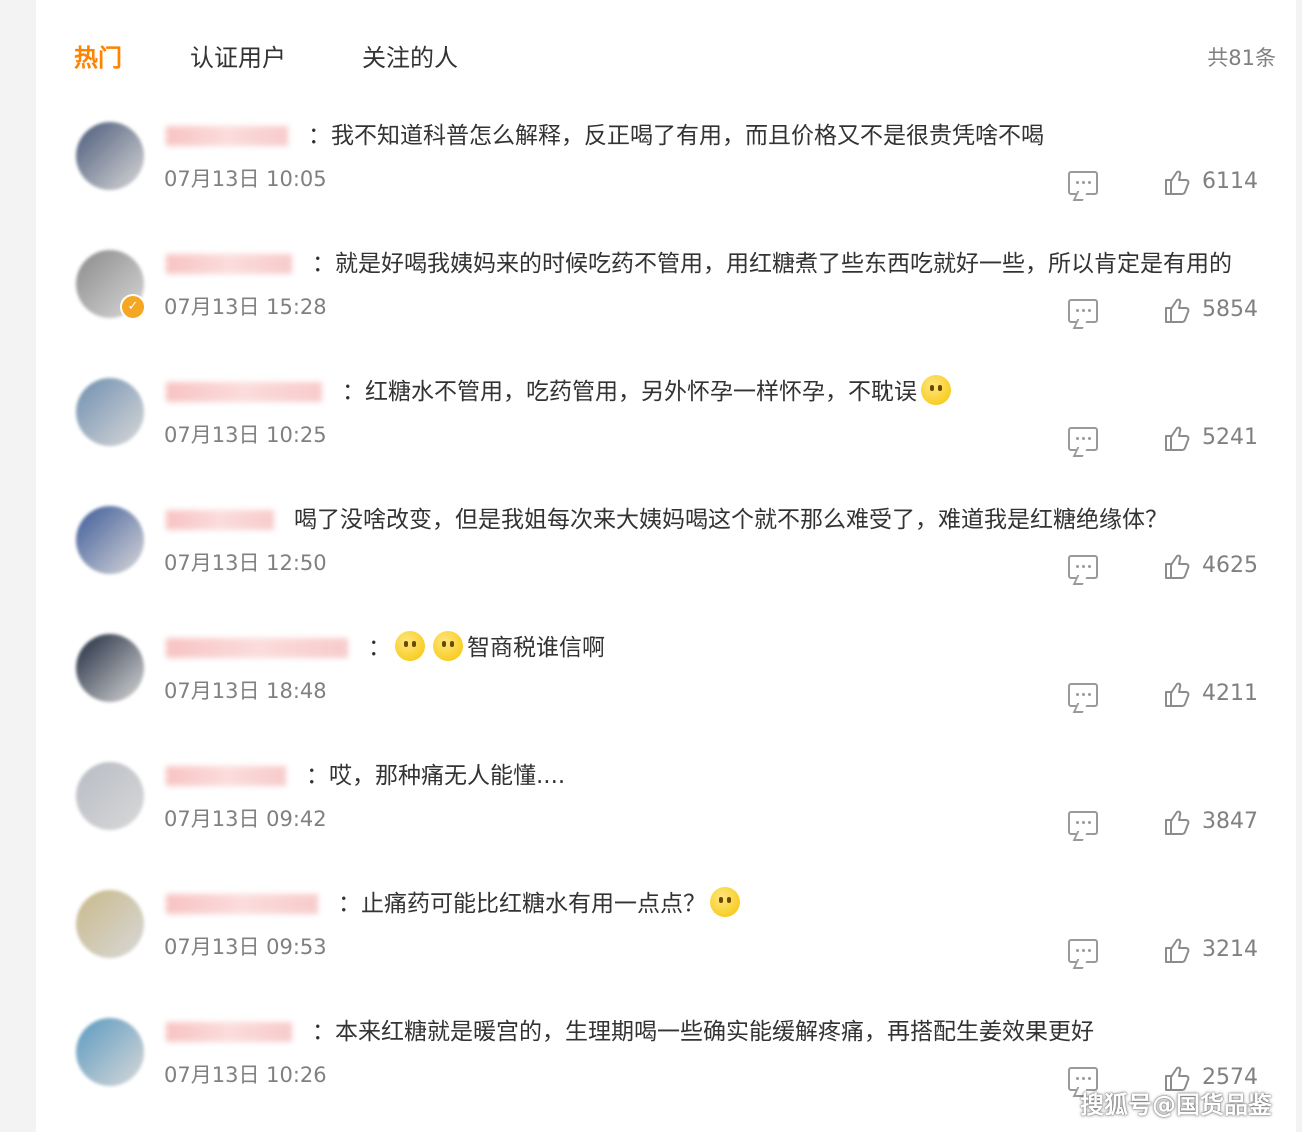  Describe the element at coordinates (1230, 309) in the screenshot. I see `like-count: 5854` at that location.